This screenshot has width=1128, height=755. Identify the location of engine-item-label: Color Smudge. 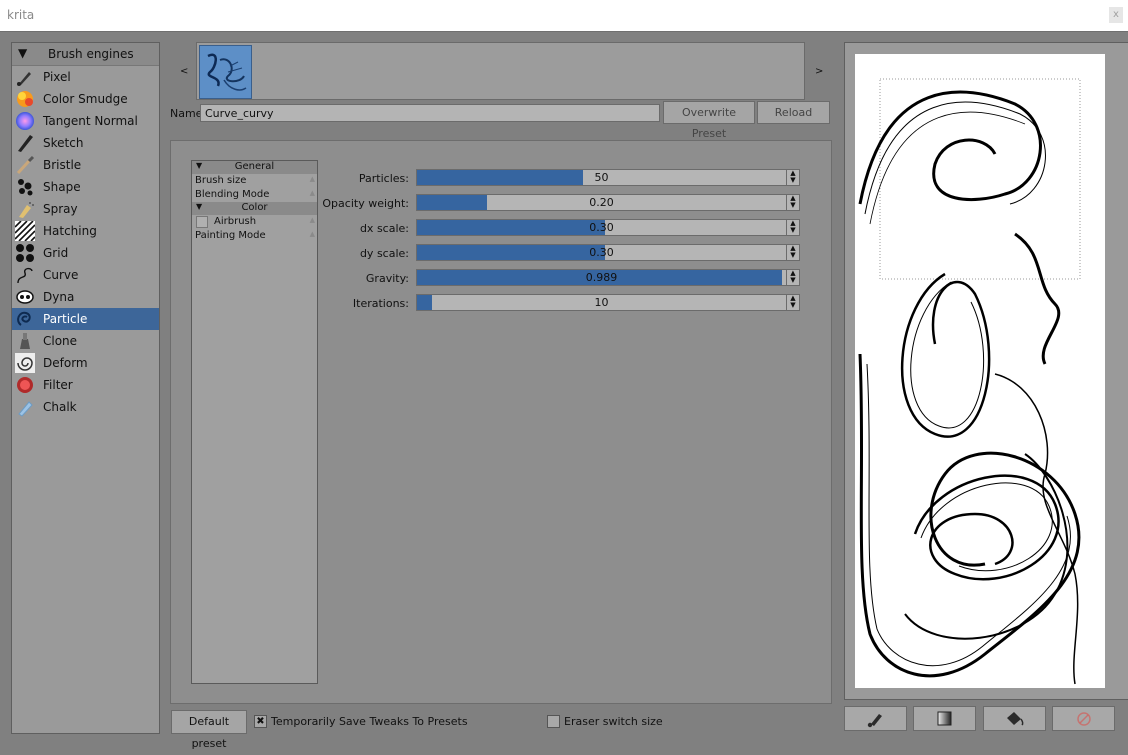
(85, 99).